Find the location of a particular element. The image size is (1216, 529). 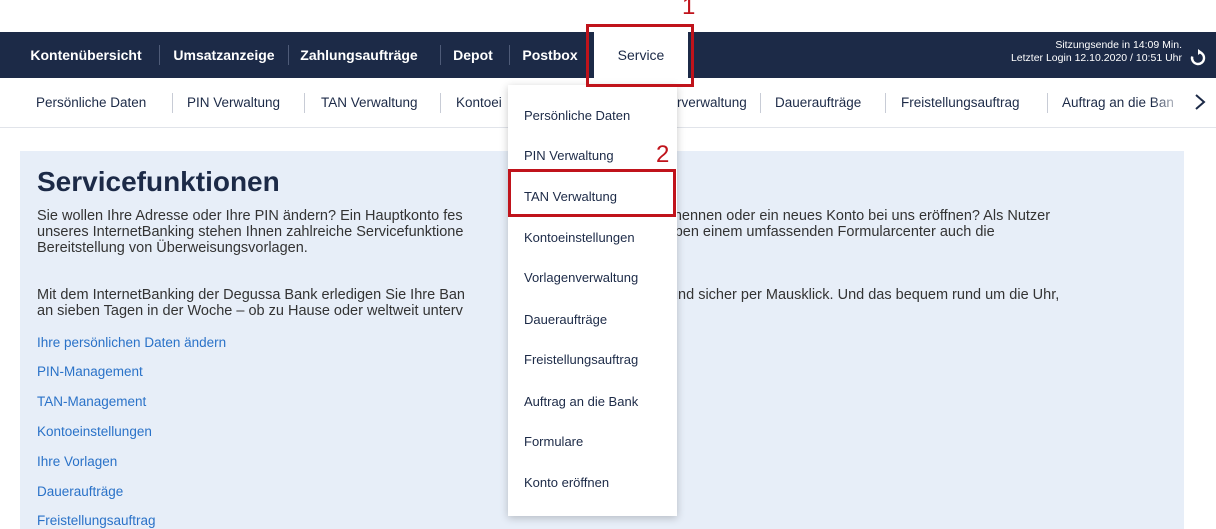

intro-text-left: Bereitstellung von Überweisungsvorlagen. is located at coordinates (172, 248).